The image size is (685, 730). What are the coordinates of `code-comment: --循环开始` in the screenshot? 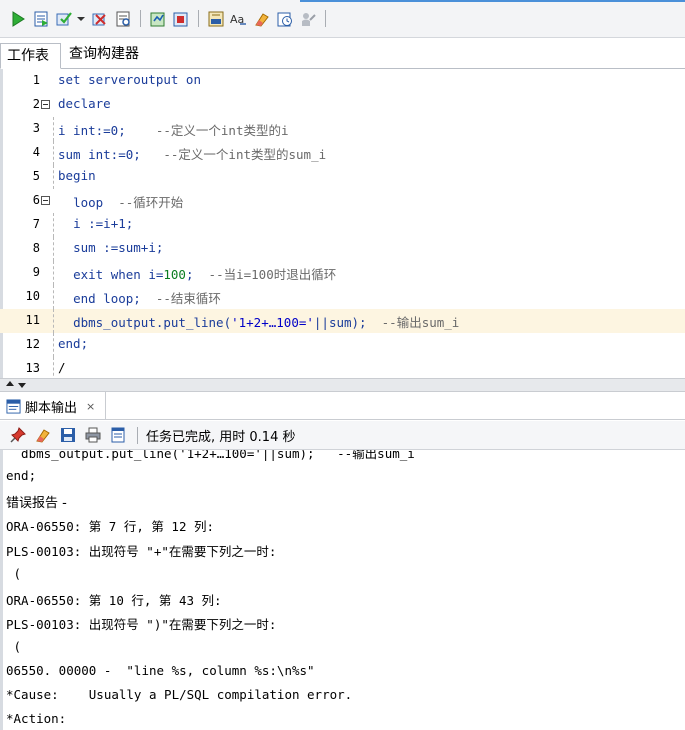 It's located at (151, 202).